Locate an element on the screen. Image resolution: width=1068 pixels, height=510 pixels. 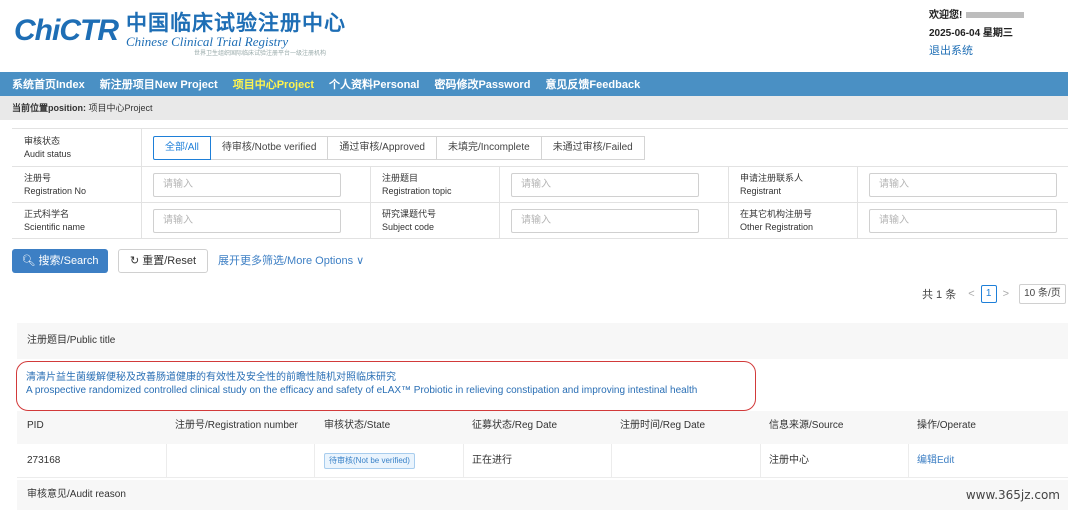
registration-topic-label-cn: 注册题目 is located at coordinates (400, 178).